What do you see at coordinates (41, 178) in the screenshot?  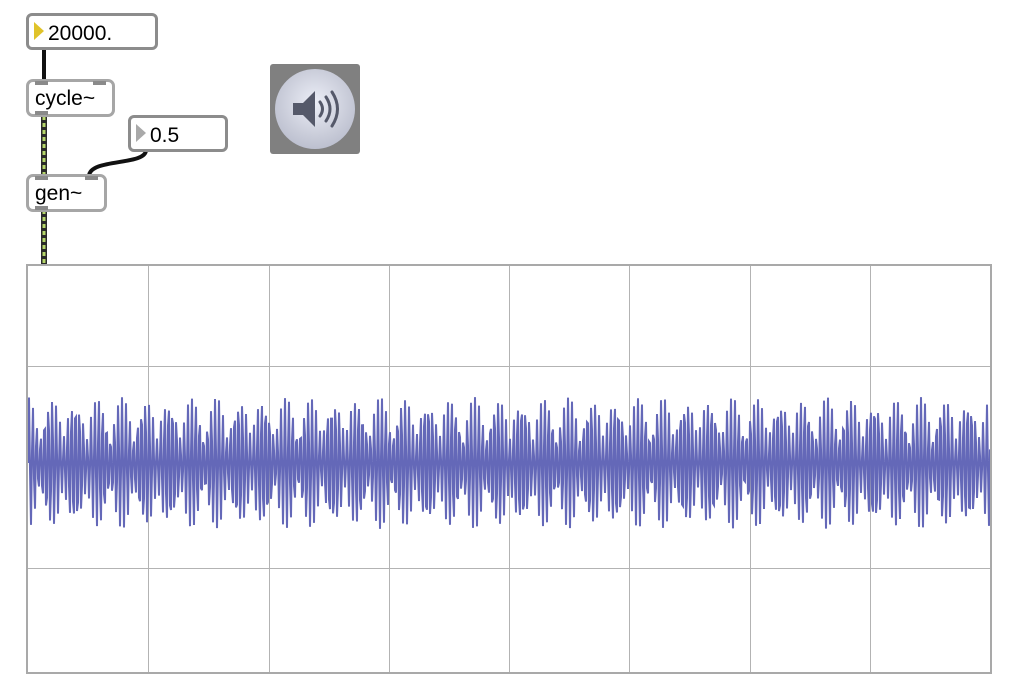 I see `gen-inlet-left` at bounding box center [41, 178].